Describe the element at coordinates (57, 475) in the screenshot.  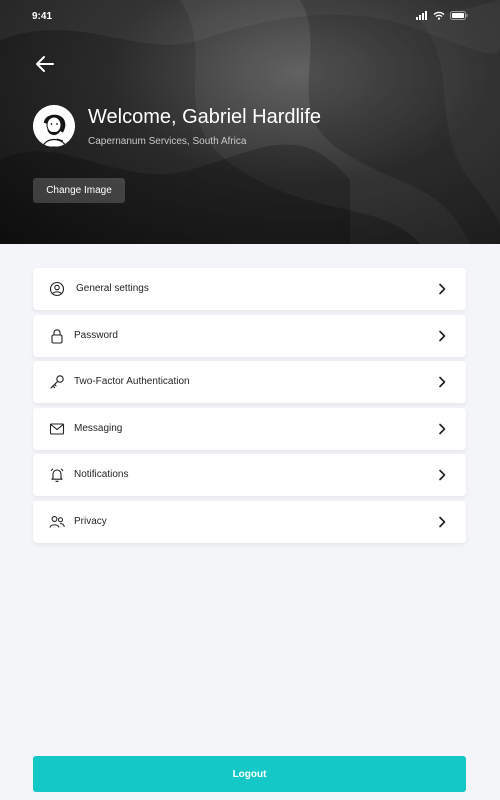
I see `bell-icon` at that location.